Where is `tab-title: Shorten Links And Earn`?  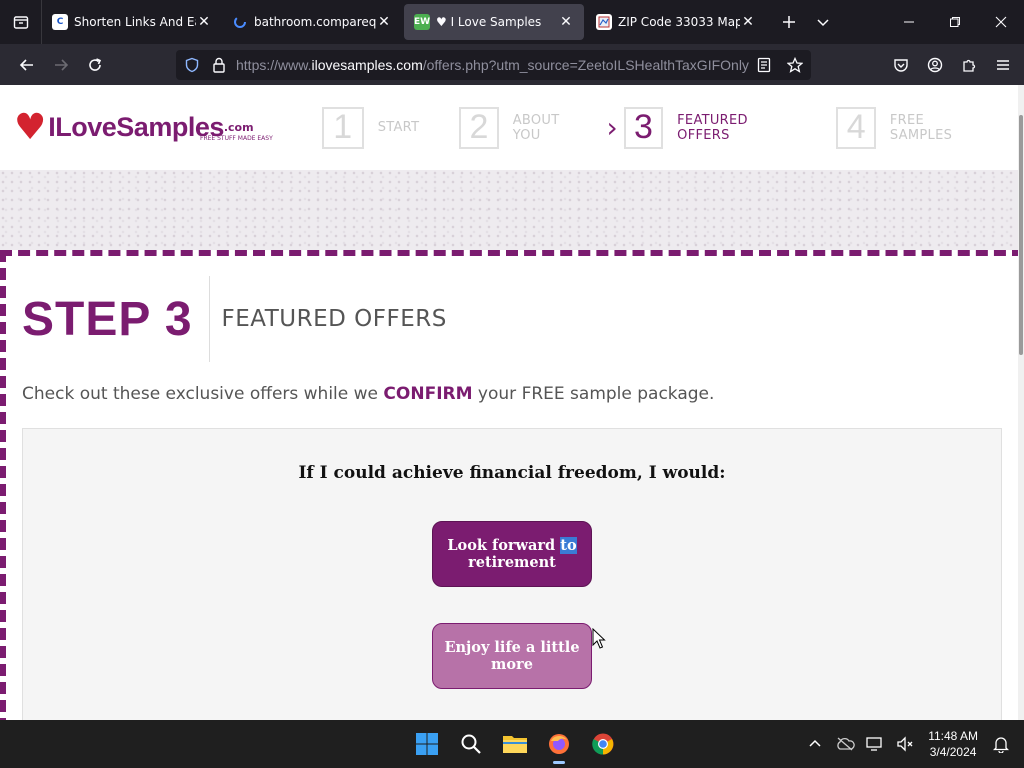
tab-title: Shorten Links And Earn is located at coordinates (135, 22).